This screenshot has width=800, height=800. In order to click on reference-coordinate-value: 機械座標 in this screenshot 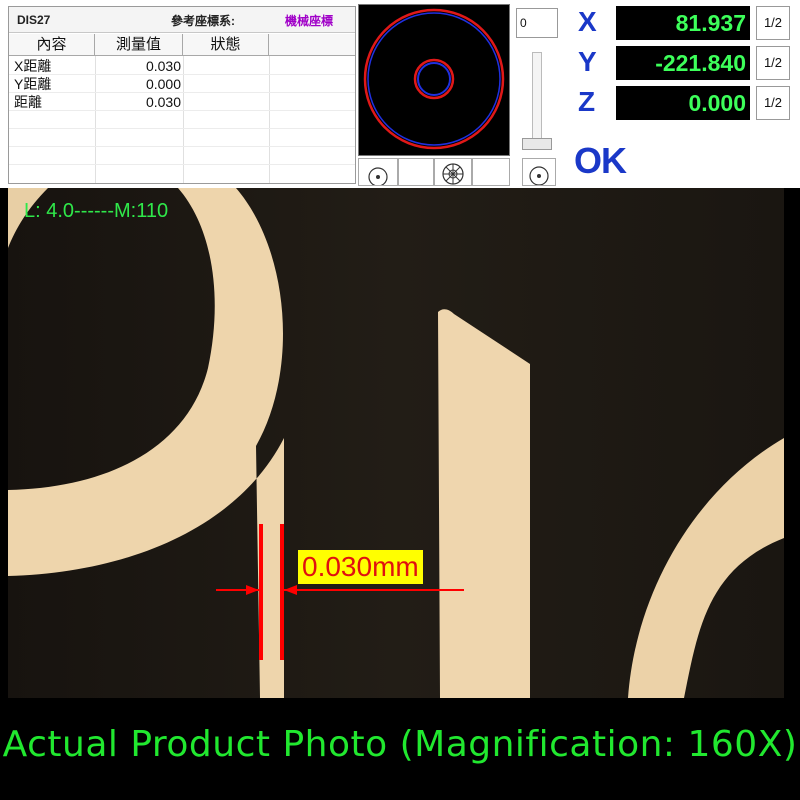, I will do `click(309, 20)`.